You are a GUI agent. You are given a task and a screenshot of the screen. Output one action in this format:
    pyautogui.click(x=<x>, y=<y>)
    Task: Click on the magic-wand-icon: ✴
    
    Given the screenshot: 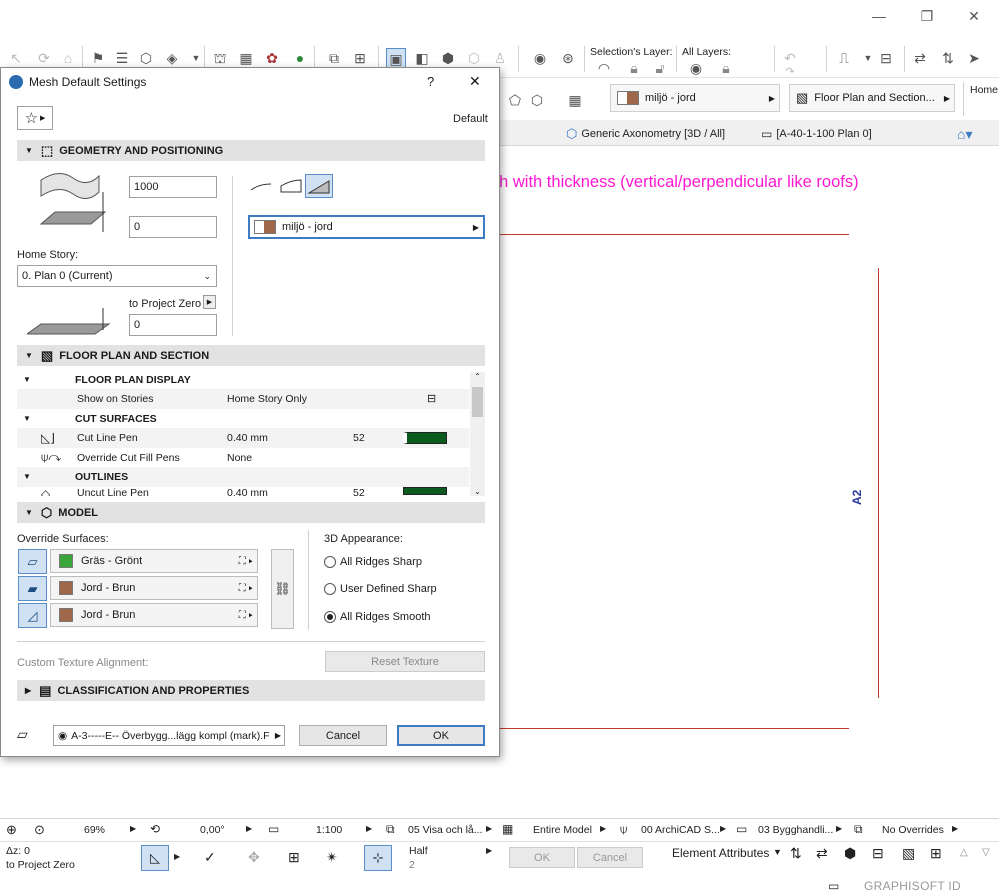 What is the action you would take?
    pyautogui.click(x=332, y=857)
    